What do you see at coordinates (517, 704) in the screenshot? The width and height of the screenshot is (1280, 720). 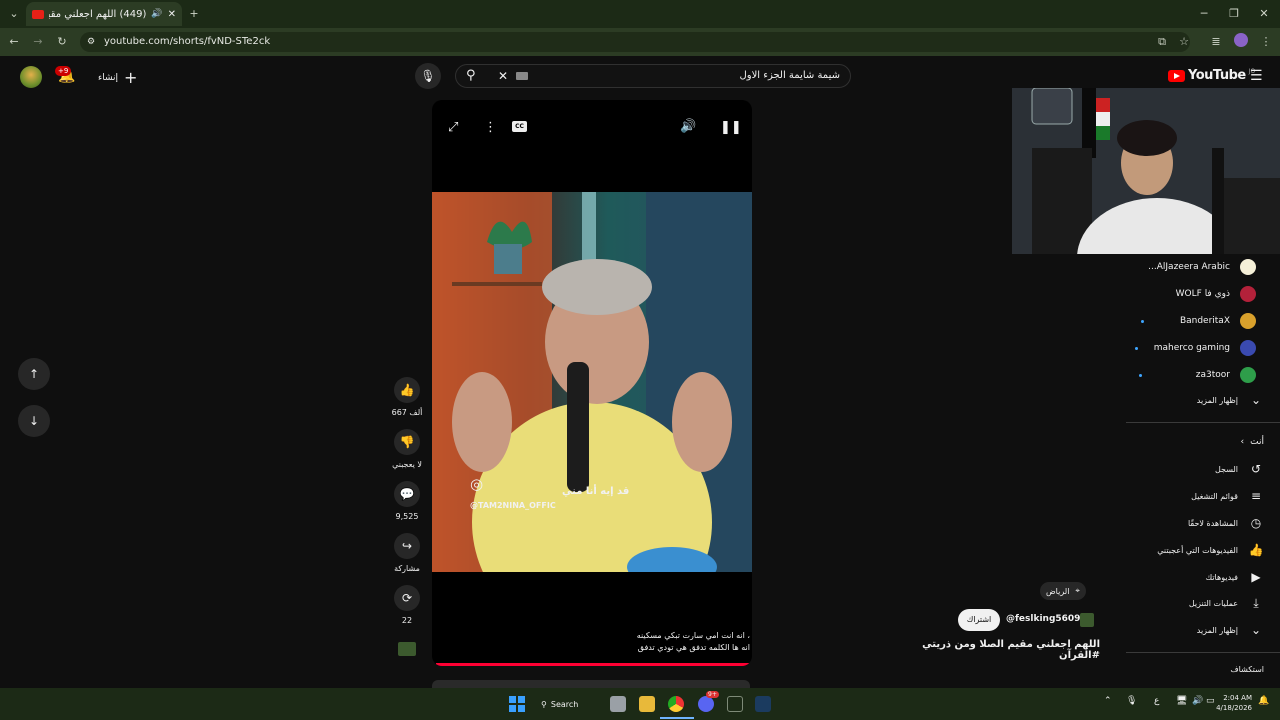 I see `windows-start-icon` at bounding box center [517, 704].